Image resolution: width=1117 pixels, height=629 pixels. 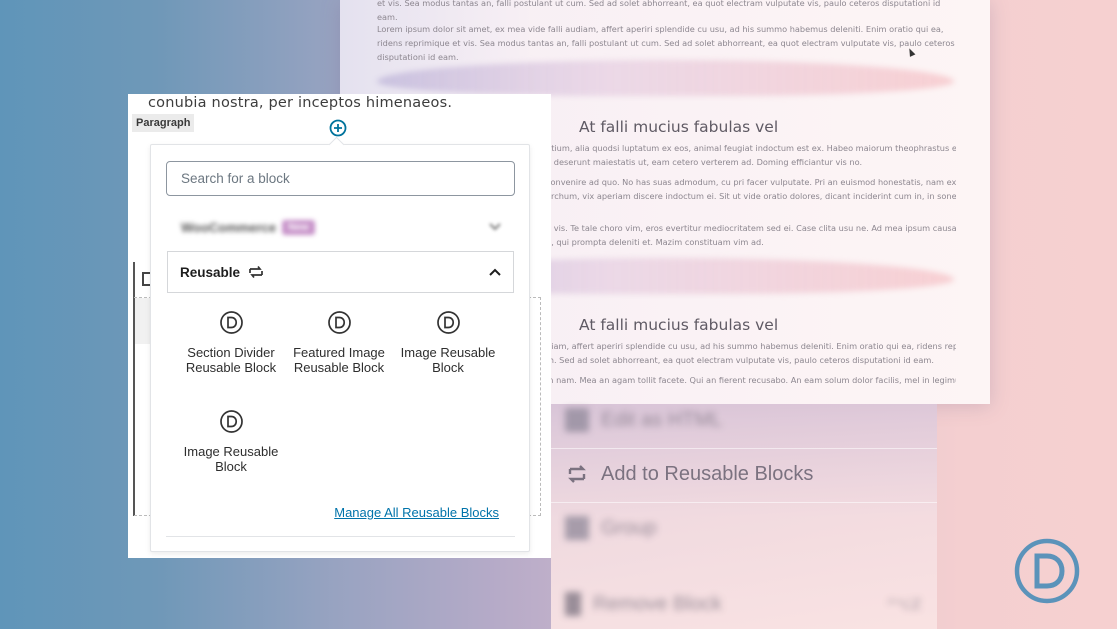 What do you see at coordinates (229, 227) in the screenshot?
I see `panel-title: WooCommerce` at bounding box center [229, 227].